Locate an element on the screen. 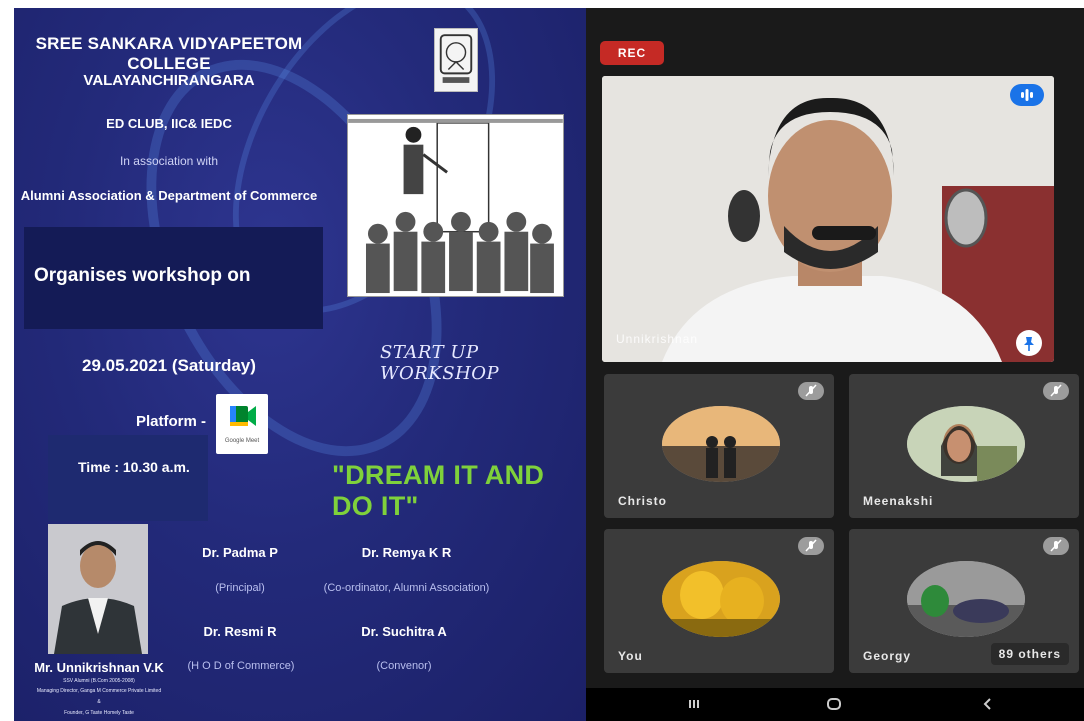 The width and height of the screenshot is (1084, 721). organizing-clubs: ED CLUB, IIC& IEDC is located at coordinates (169, 123).